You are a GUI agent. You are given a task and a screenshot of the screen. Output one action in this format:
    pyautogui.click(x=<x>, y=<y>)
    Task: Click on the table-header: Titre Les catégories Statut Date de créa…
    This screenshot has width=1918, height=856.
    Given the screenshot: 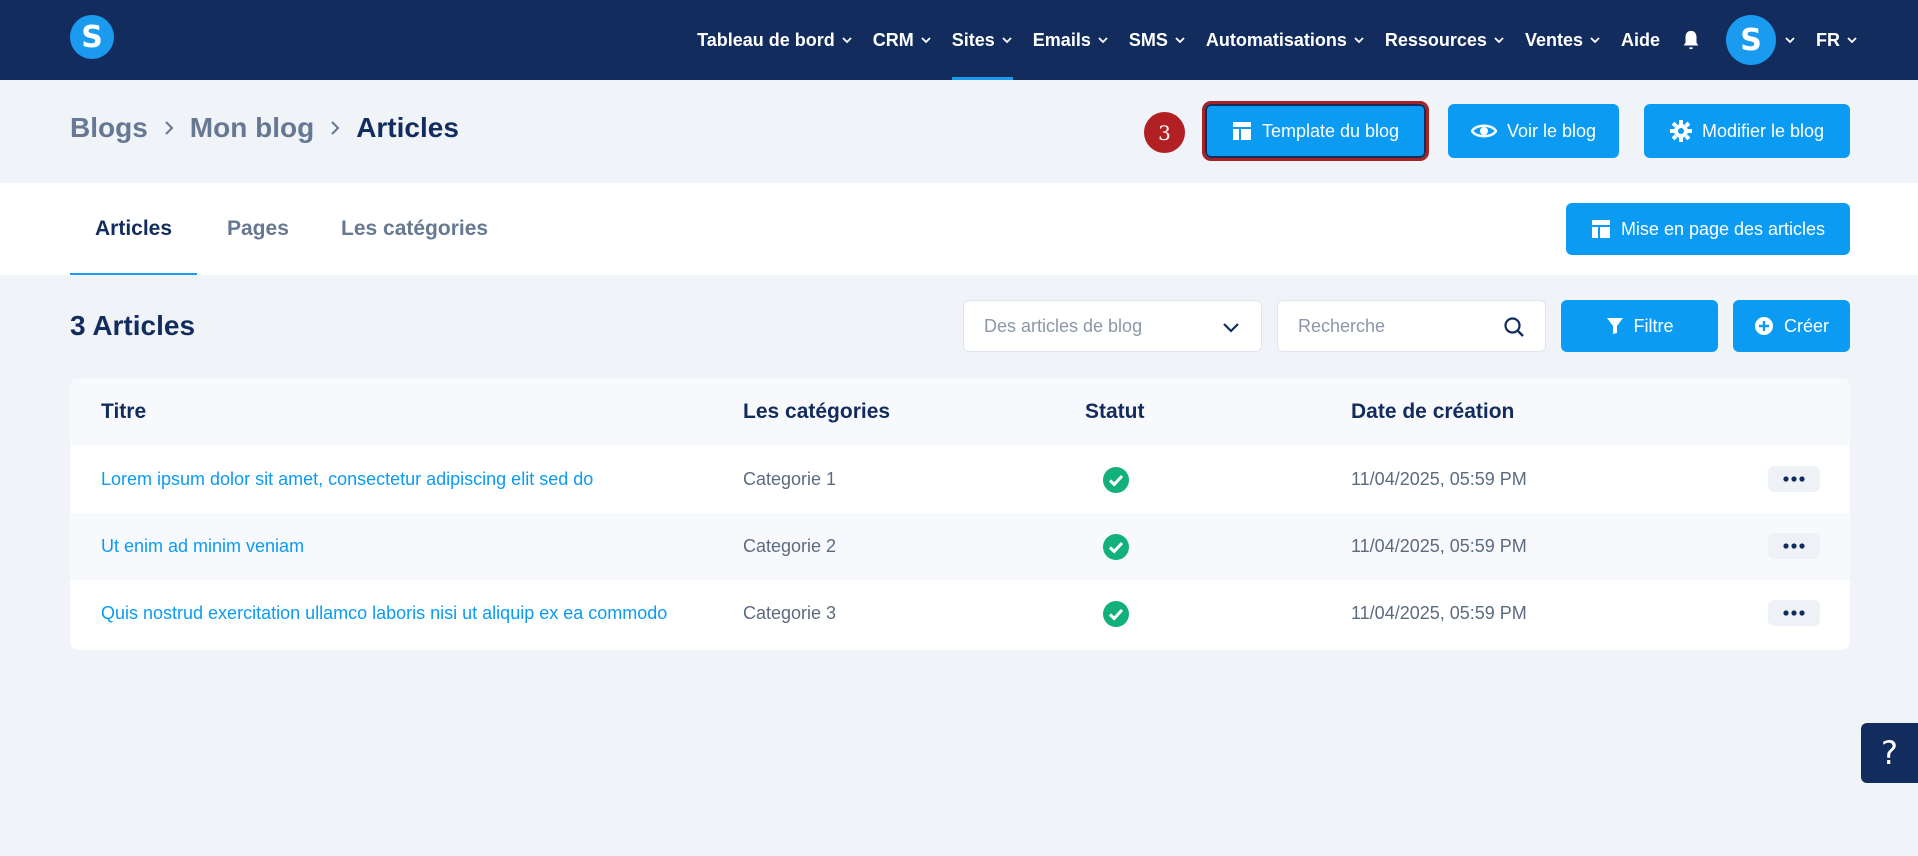 What is the action you would take?
    pyautogui.click(x=960, y=412)
    